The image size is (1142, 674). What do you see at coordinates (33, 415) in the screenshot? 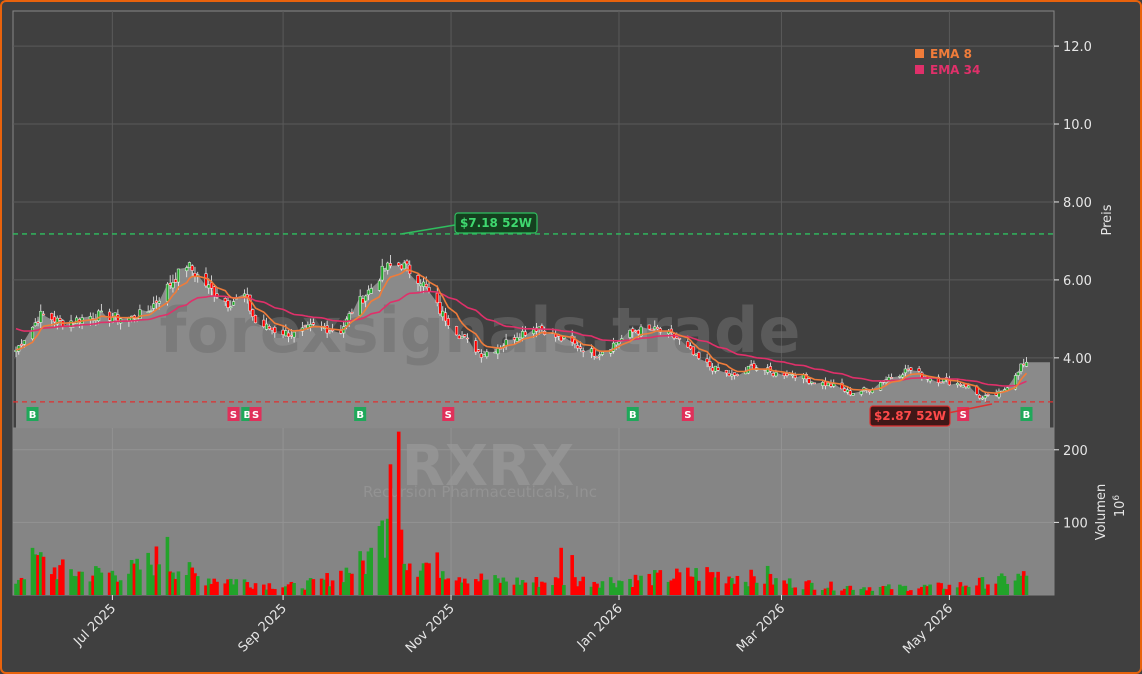
I see `signal-label: B` at bounding box center [33, 415].